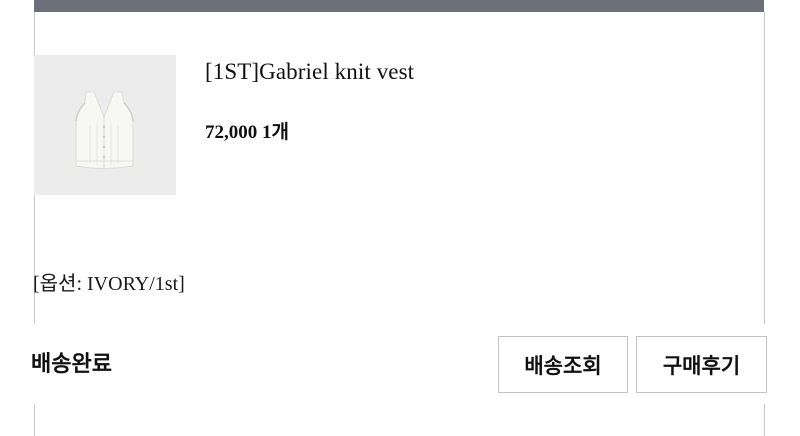  I want to click on price-quantity: 72,000 1개, so click(247, 130).